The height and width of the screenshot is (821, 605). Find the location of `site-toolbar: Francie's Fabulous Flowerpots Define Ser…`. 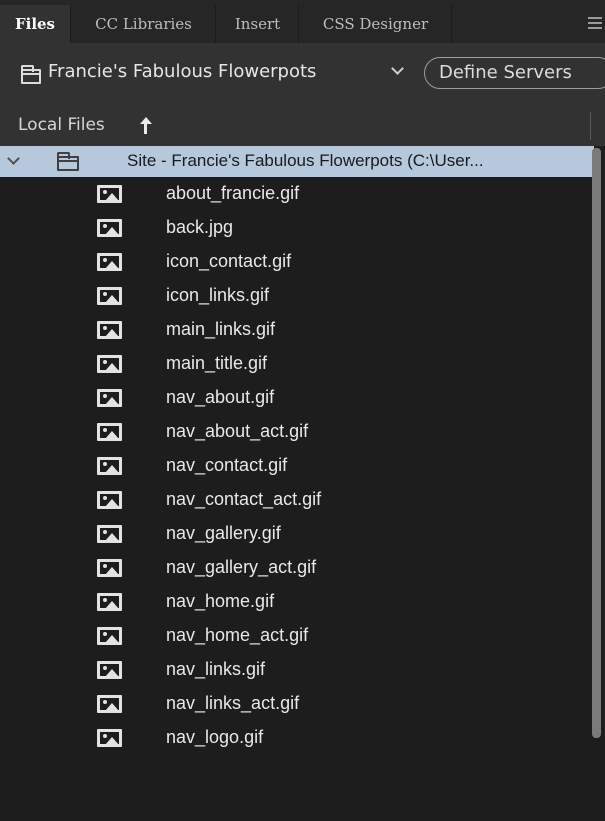

site-toolbar: Francie's Fabulous Flowerpots Define Ser… is located at coordinates (302, 74).